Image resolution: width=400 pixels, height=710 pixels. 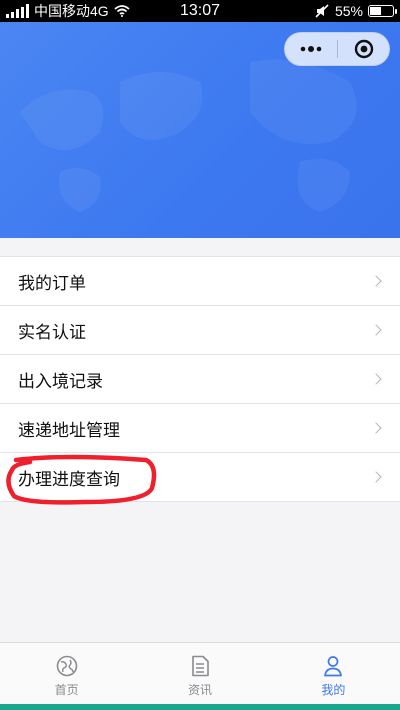 I want to click on tab-label: 资讯, so click(x=199, y=690).